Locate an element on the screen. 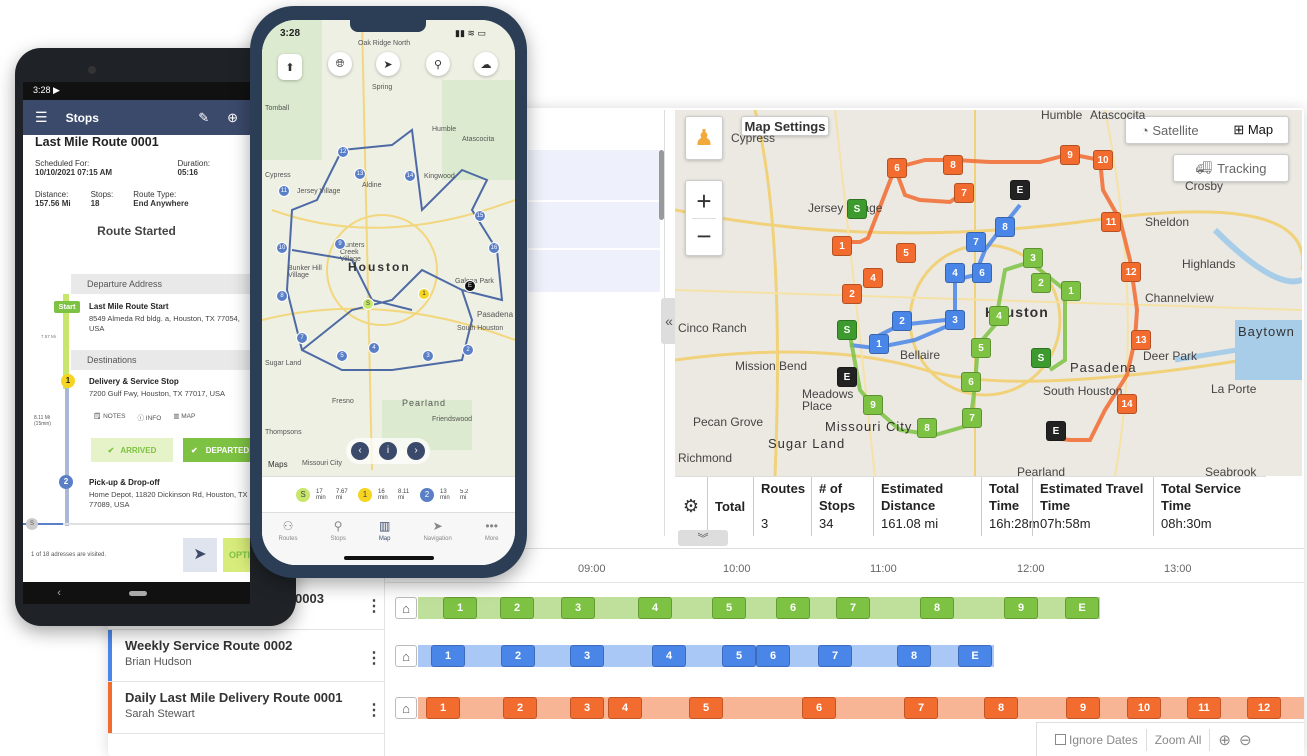 This screenshot has height=756, width=1307. route-pin: 10 is located at coordinates (282, 248).